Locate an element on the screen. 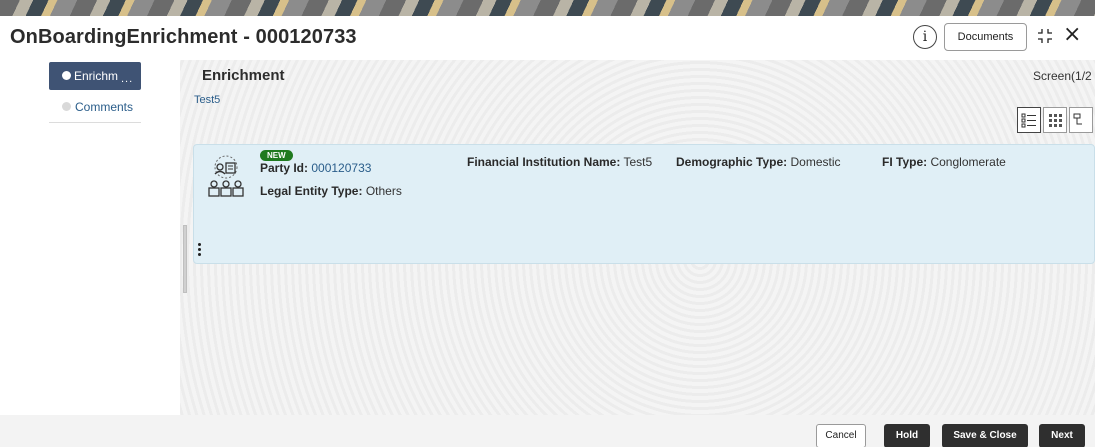  legal-entity-field: Legal Entity Type: Others is located at coordinates (331, 191).